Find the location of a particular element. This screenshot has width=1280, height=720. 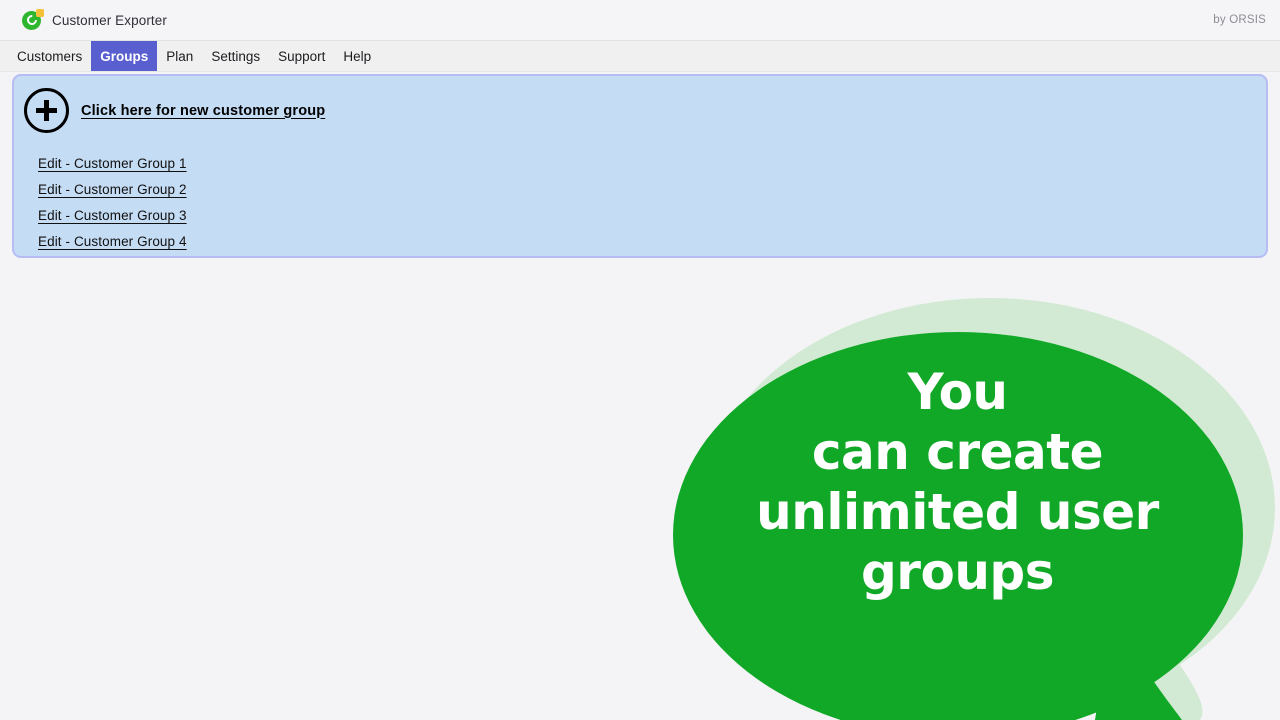

app-title: Customer Exporter is located at coordinates (109, 20).